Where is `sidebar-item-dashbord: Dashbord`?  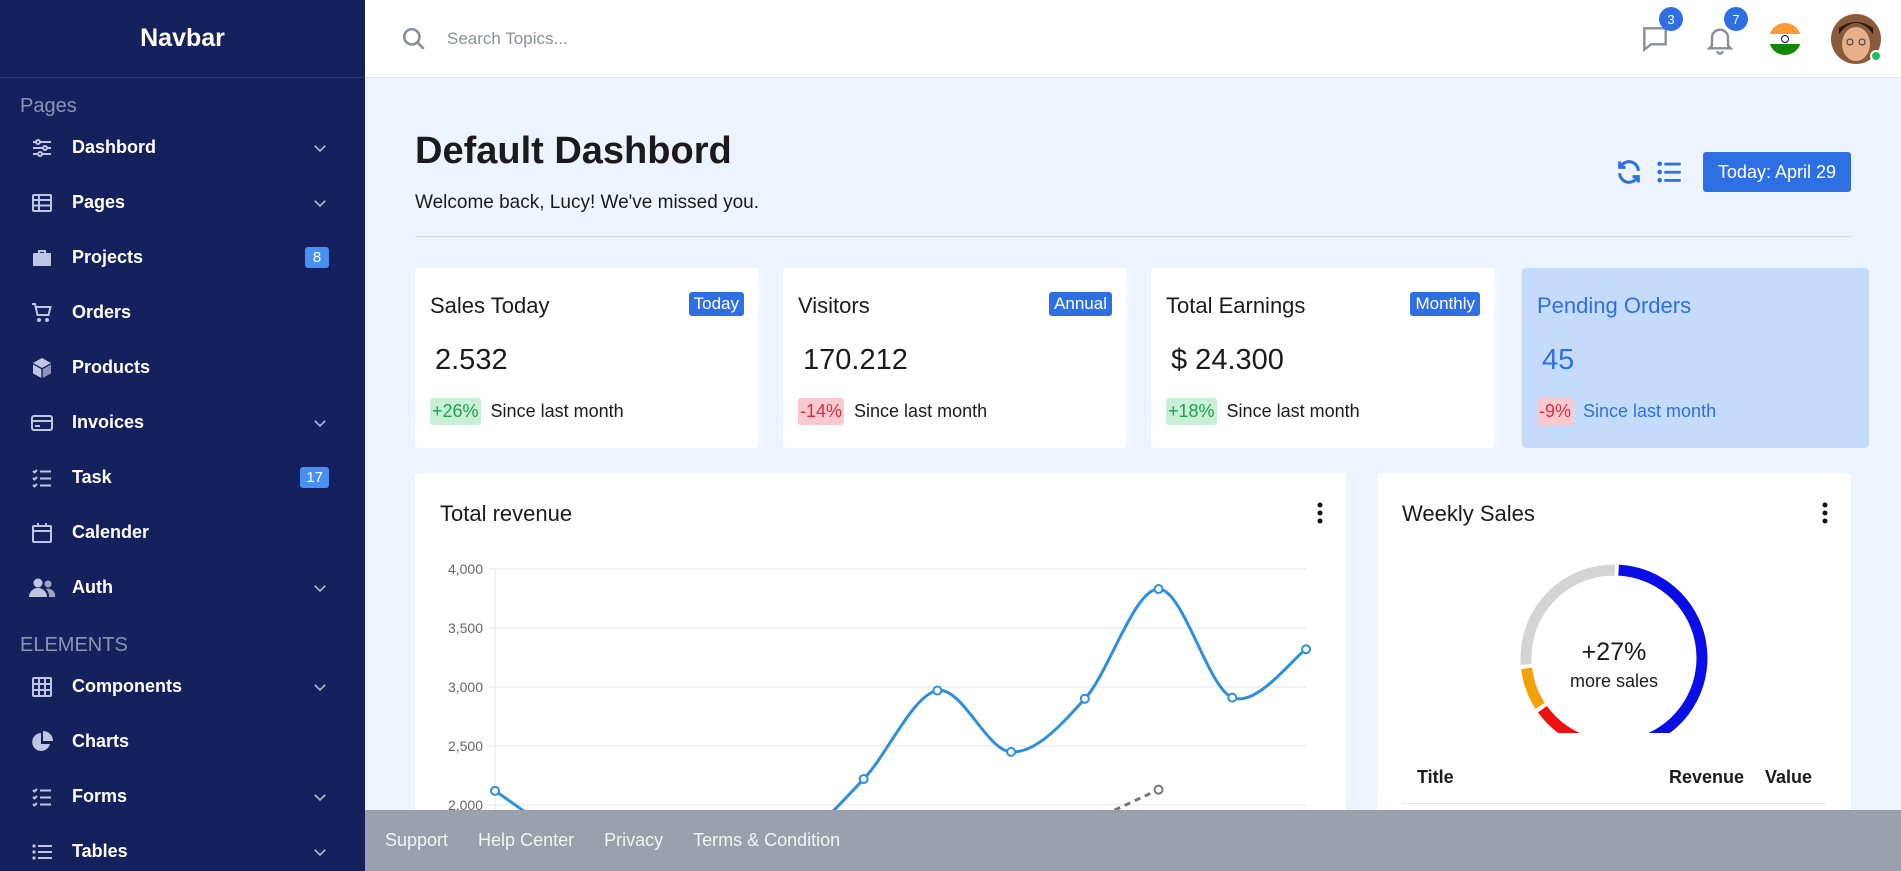
sidebar-item-dashbord: Dashbord is located at coordinates (182, 147).